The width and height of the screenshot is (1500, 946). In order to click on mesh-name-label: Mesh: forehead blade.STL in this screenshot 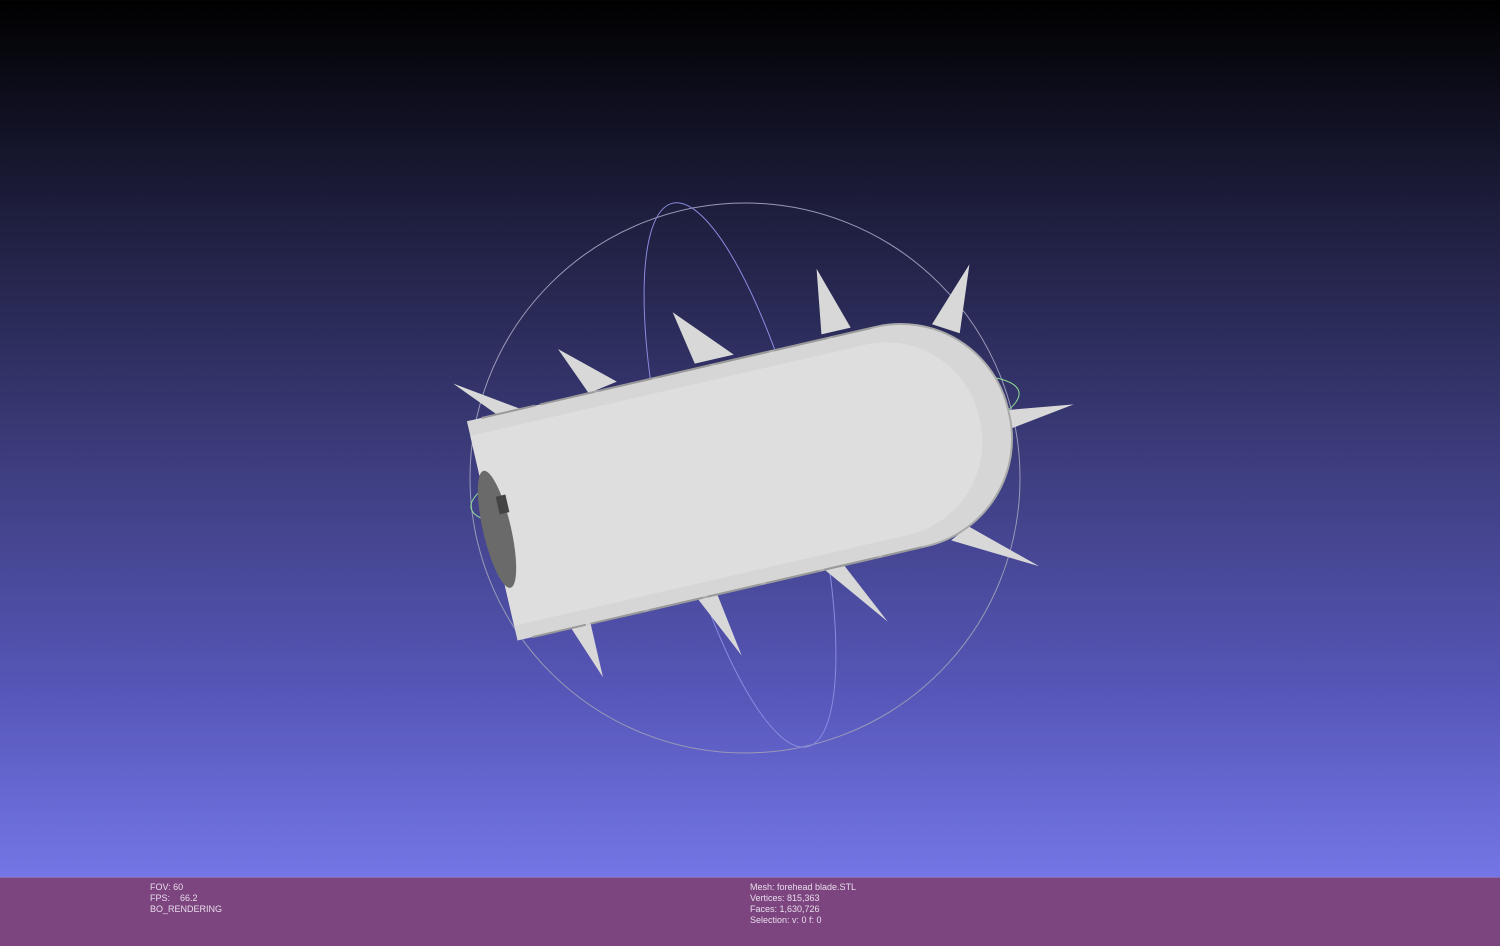, I will do `click(803, 887)`.